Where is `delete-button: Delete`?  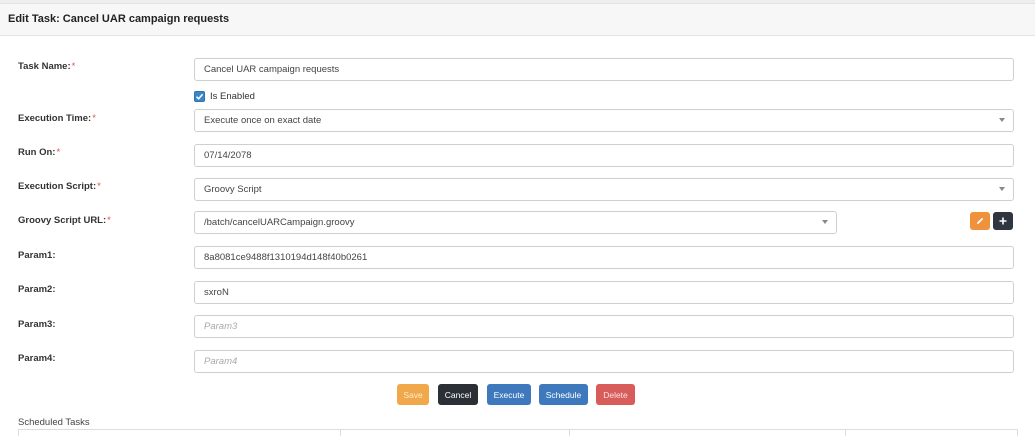
delete-button: Delete is located at coordinates (615, 394).